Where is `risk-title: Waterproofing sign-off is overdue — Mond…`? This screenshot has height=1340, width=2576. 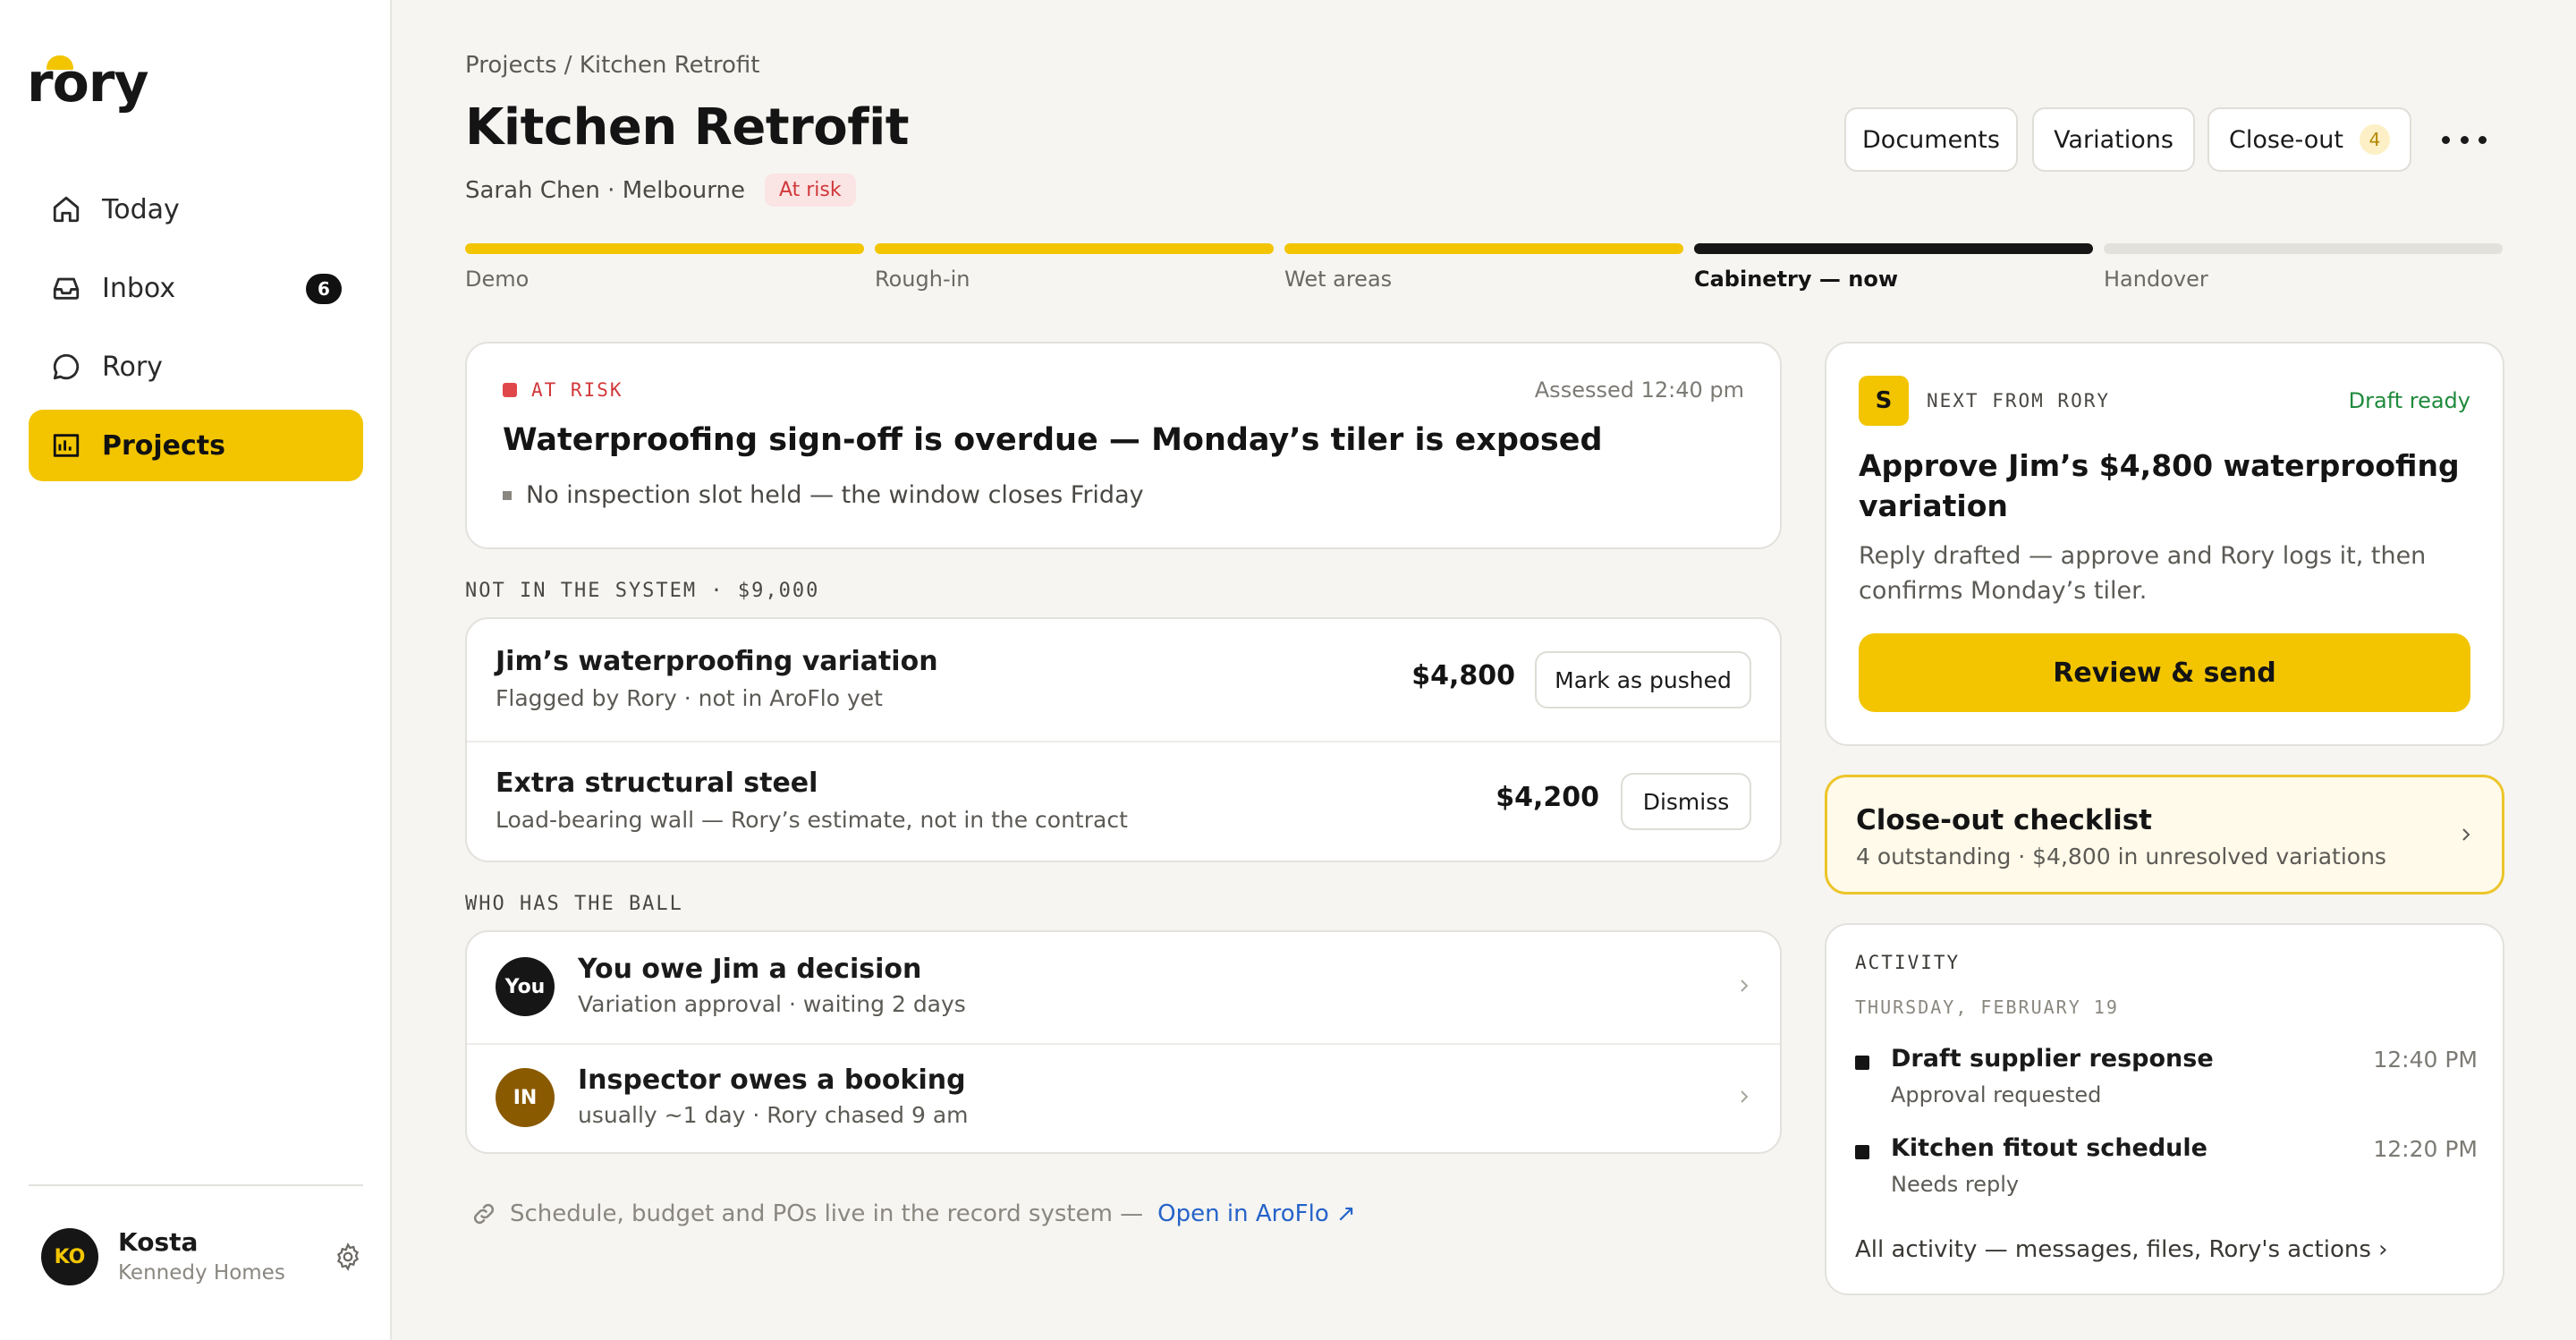
risk-title: Waterproofing sign-off is overdue — Mond… is located at coordinates (1053, 440).